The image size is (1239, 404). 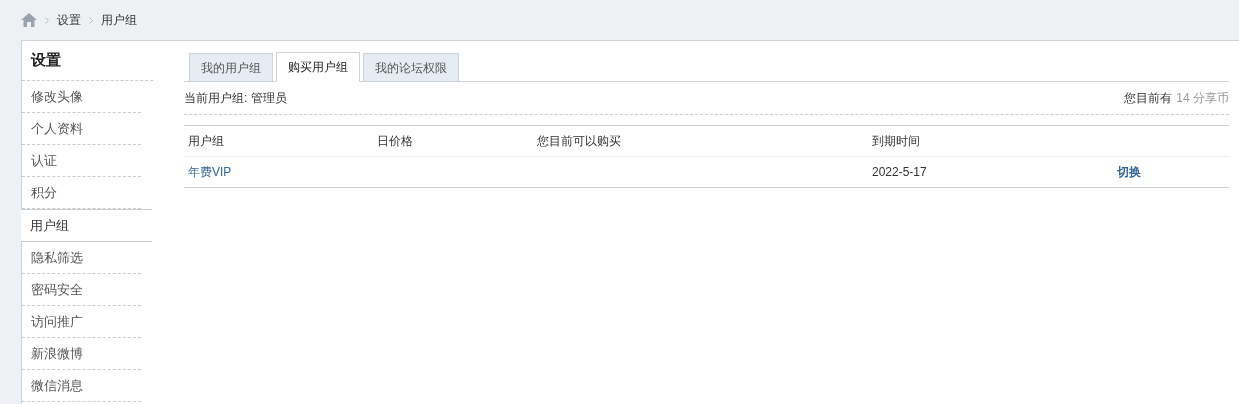 What do you see at coordinates (318, 67) in the screenshot?
I see `tab: 购买用户组` at bounding box center [318, 67].